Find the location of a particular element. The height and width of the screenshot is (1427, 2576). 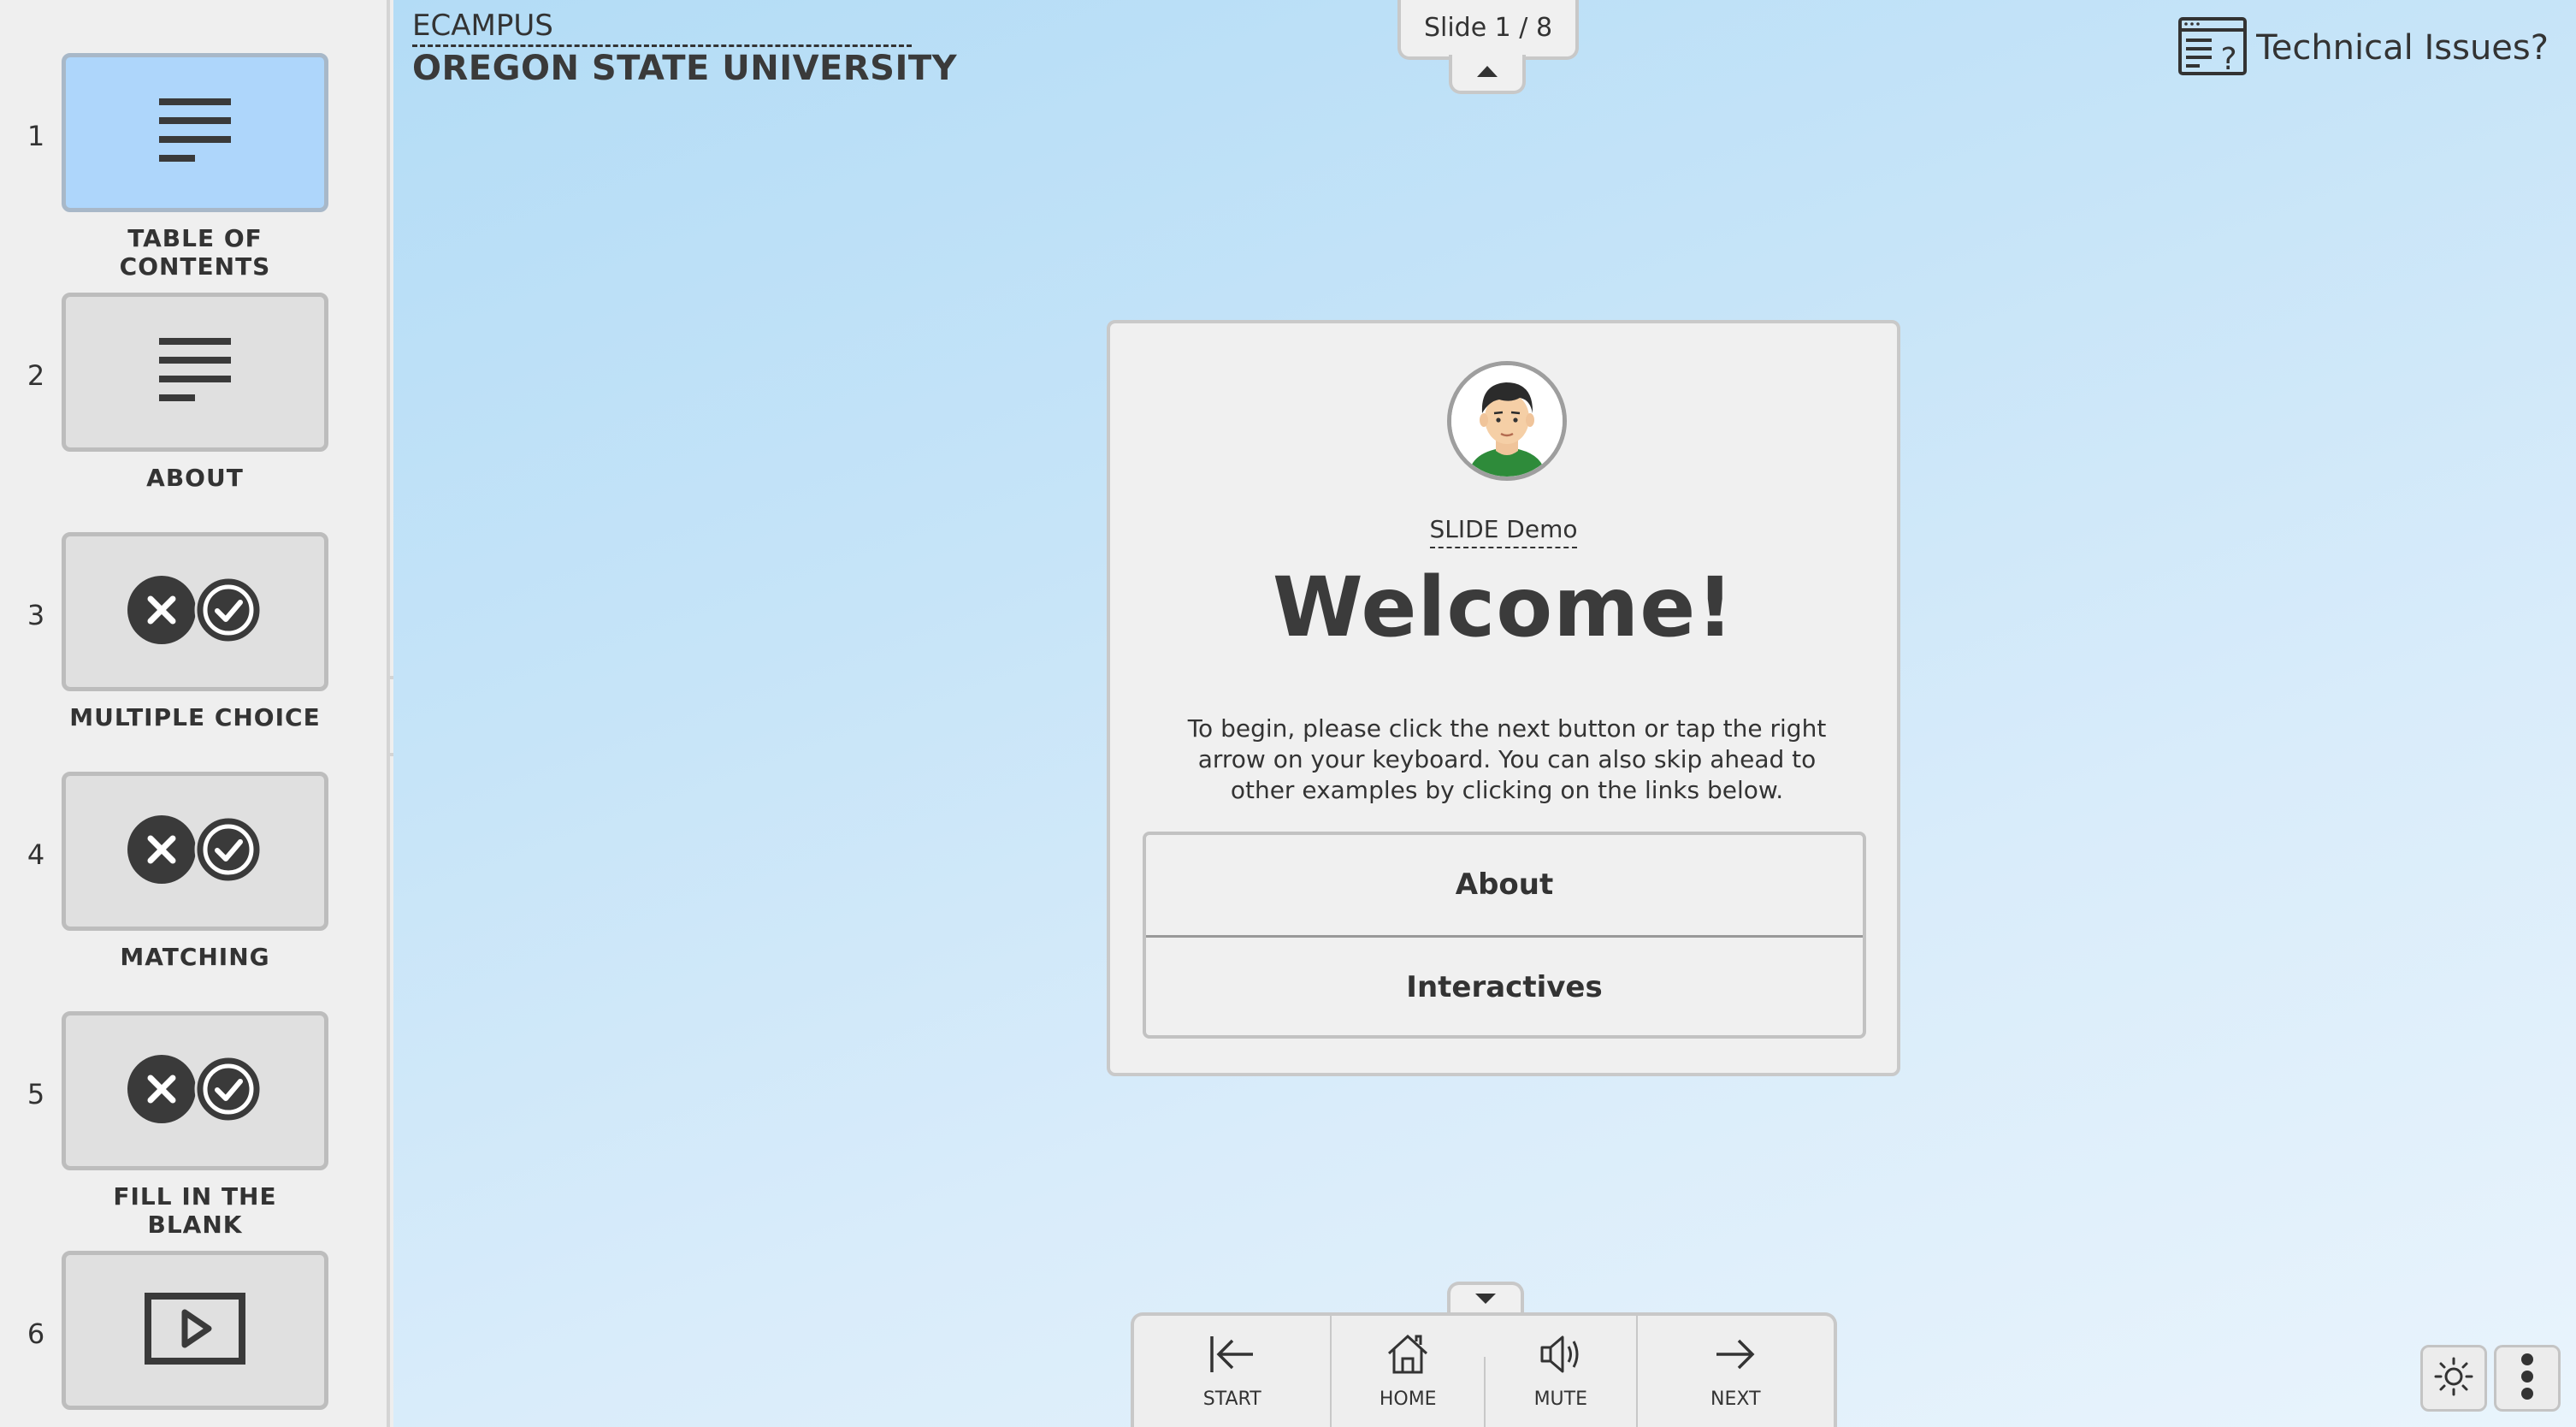

bottom-nav-bar: START HOME MUTE NEXT is located at coordinates (1484, 1369).